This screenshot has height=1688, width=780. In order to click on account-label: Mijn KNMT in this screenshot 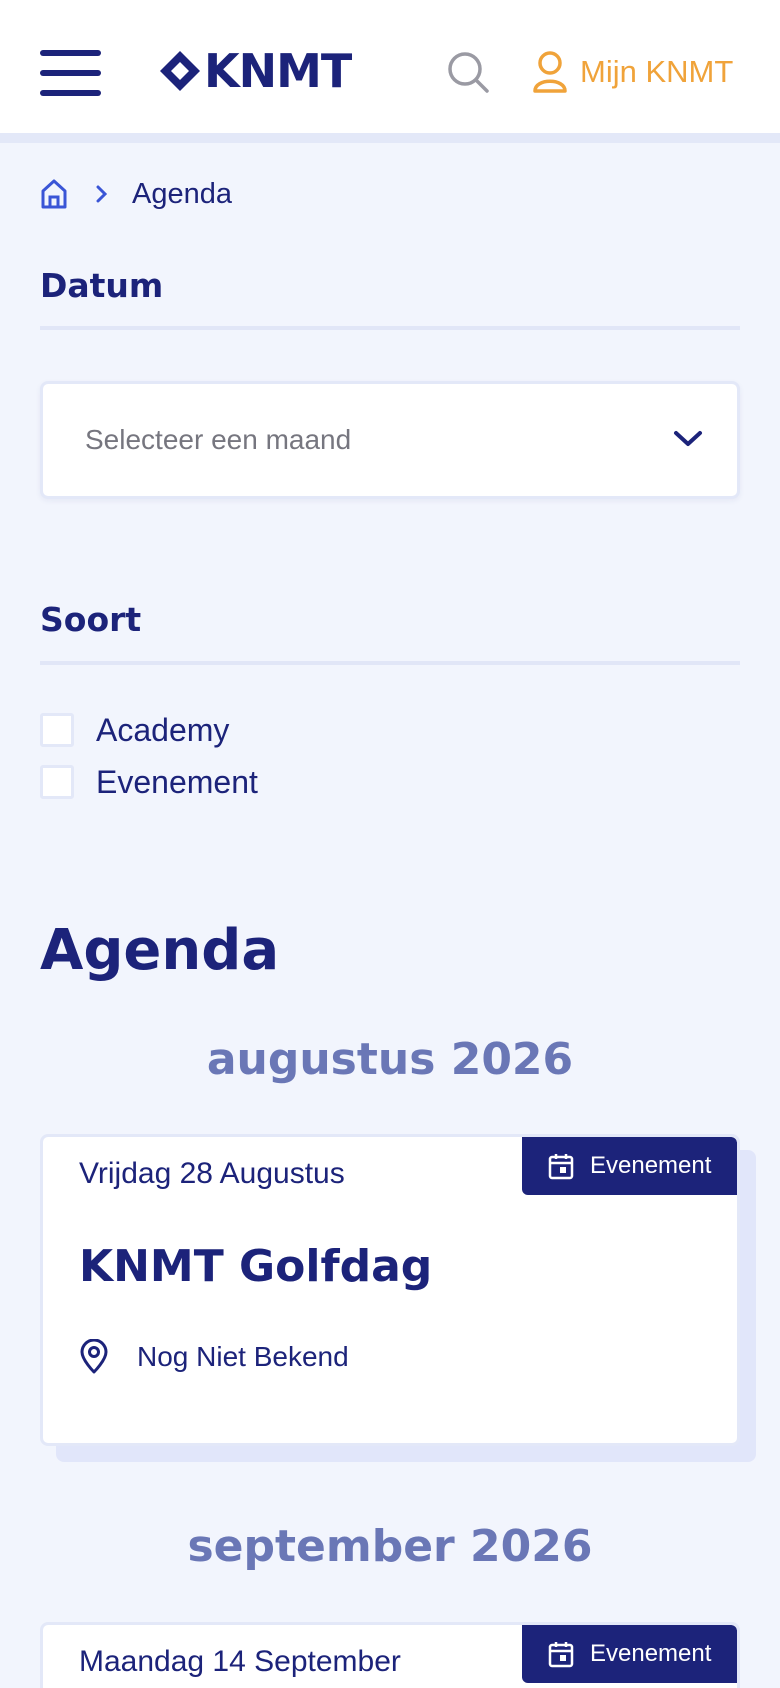, I will do `click(657, 71)`.